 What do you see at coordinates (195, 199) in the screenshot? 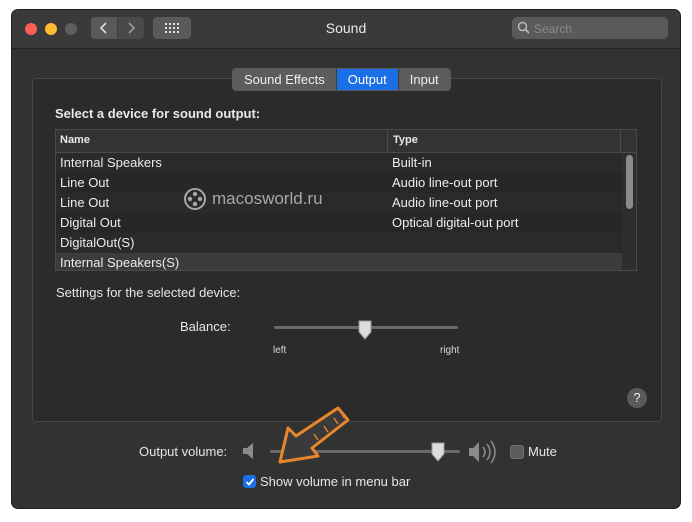
I see `reel-icon` at bounding box center [195, 199].